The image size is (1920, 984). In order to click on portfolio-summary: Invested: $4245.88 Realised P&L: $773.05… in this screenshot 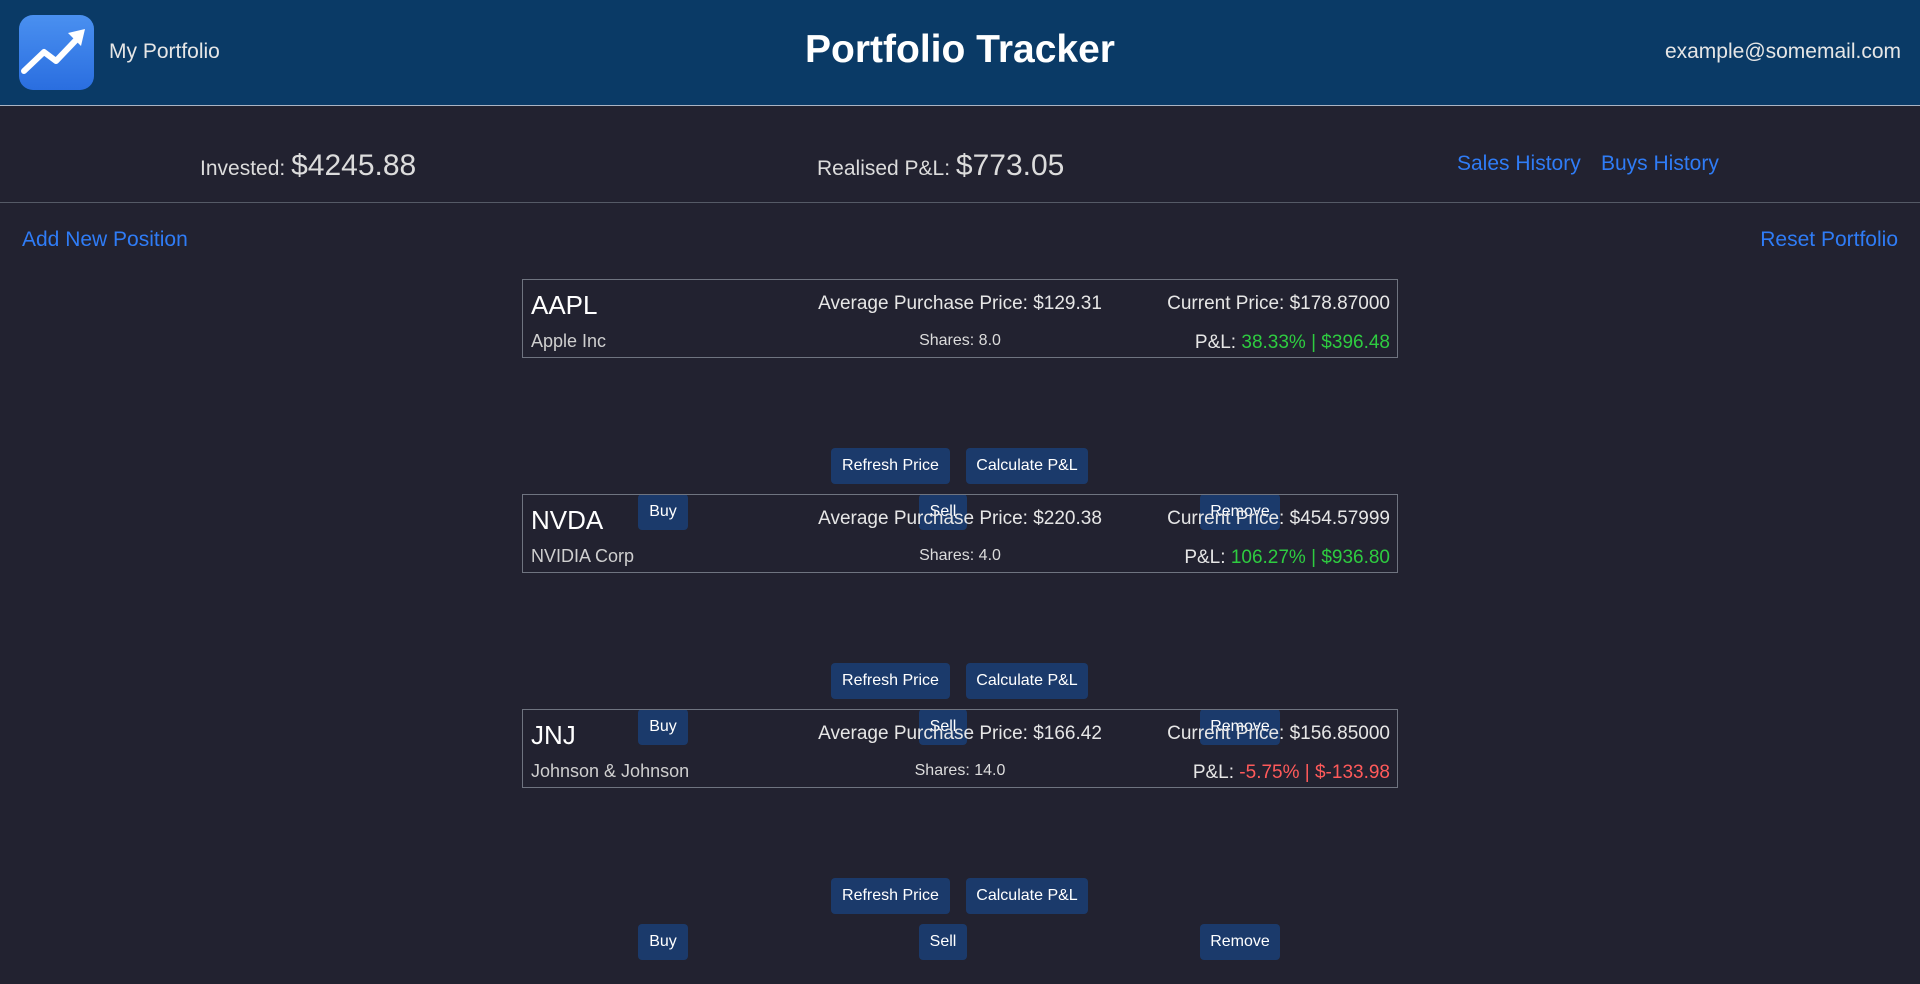, I will do `click(960, 154)`.